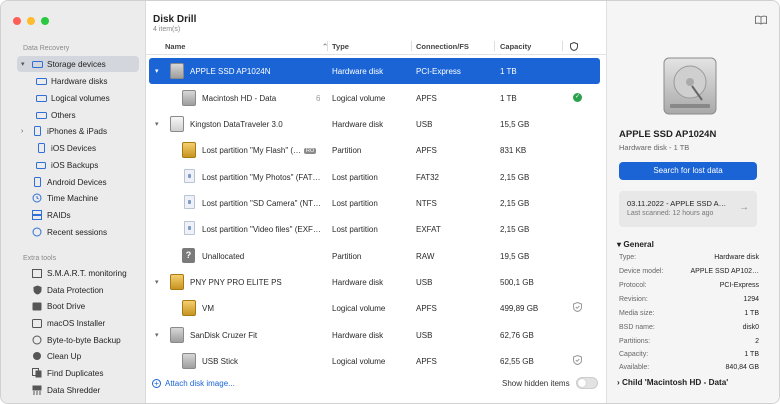 This screenshot has height=404, width=780. I want to click on sidebar-item-smart-monitoring: S.M.A.R.T. monitoring, so click(78, 273).